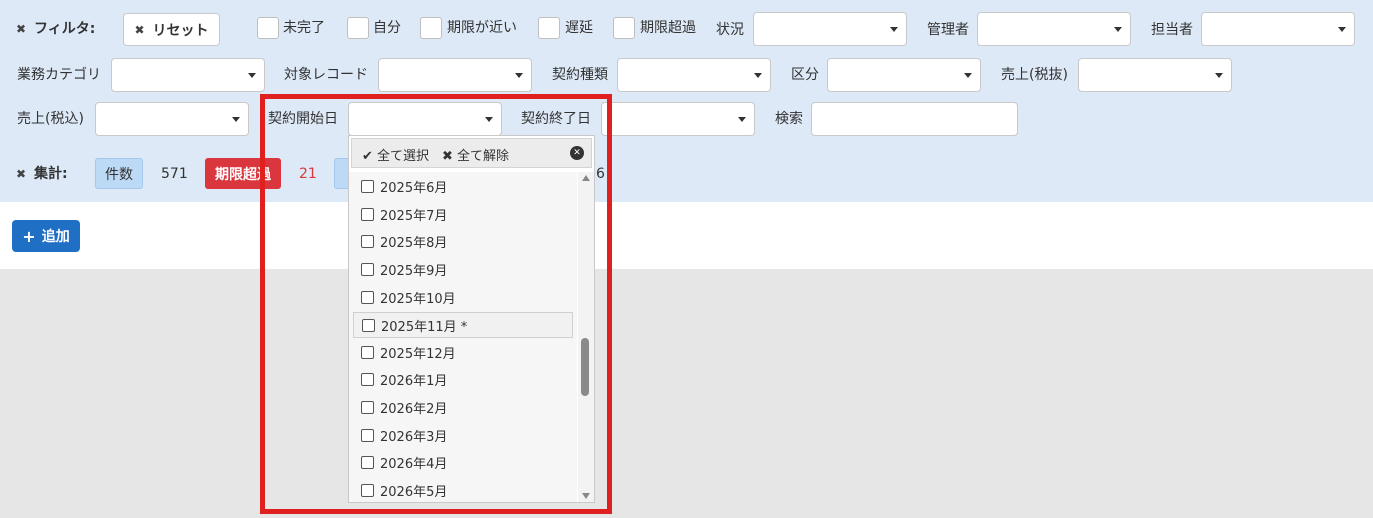 This screenshot has width=1373, height=518. I want to click on checkbox-incomplete-label: 未完了, so click(304, 28).